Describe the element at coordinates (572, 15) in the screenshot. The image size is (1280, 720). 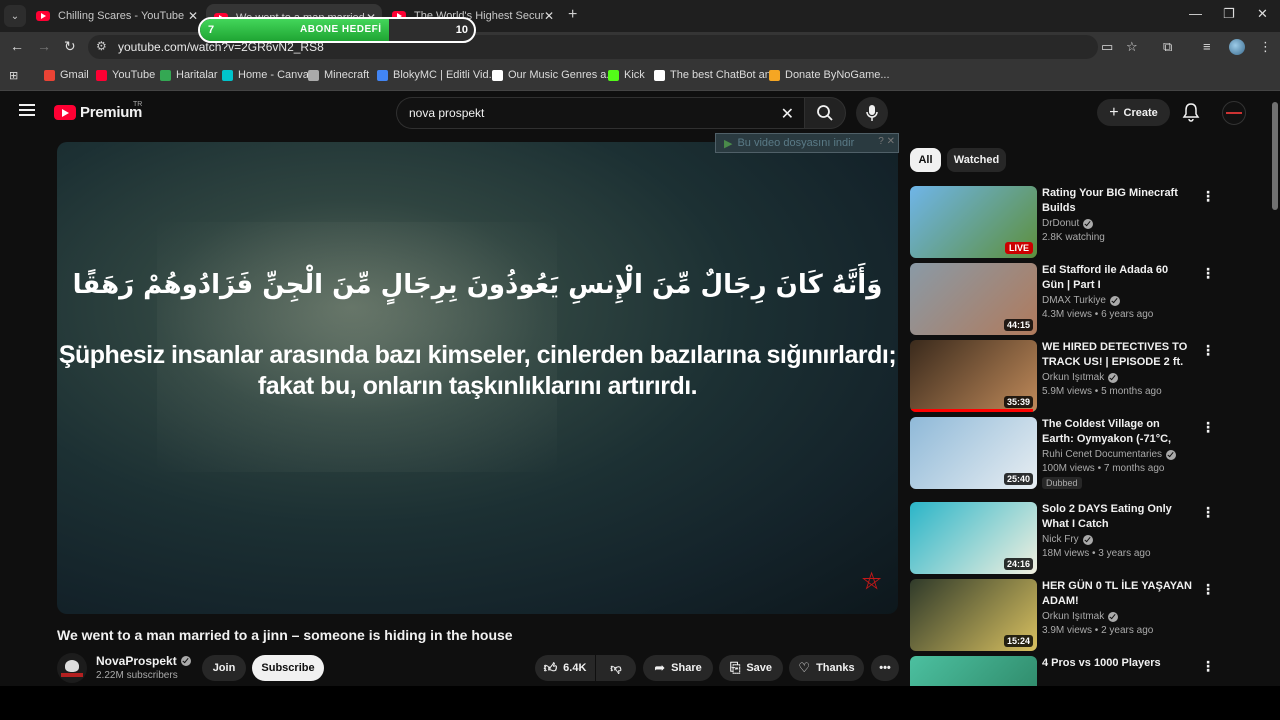
I see `new-tab-icon: +` at that location.